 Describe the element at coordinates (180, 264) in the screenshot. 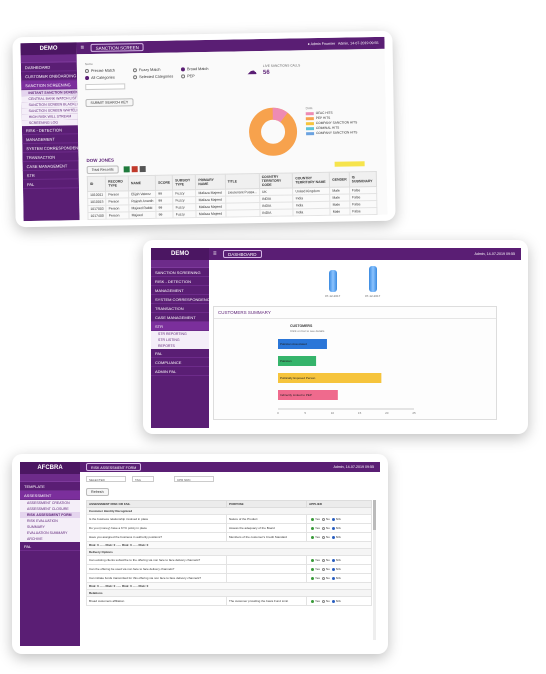

I see `user-panel` at that location.